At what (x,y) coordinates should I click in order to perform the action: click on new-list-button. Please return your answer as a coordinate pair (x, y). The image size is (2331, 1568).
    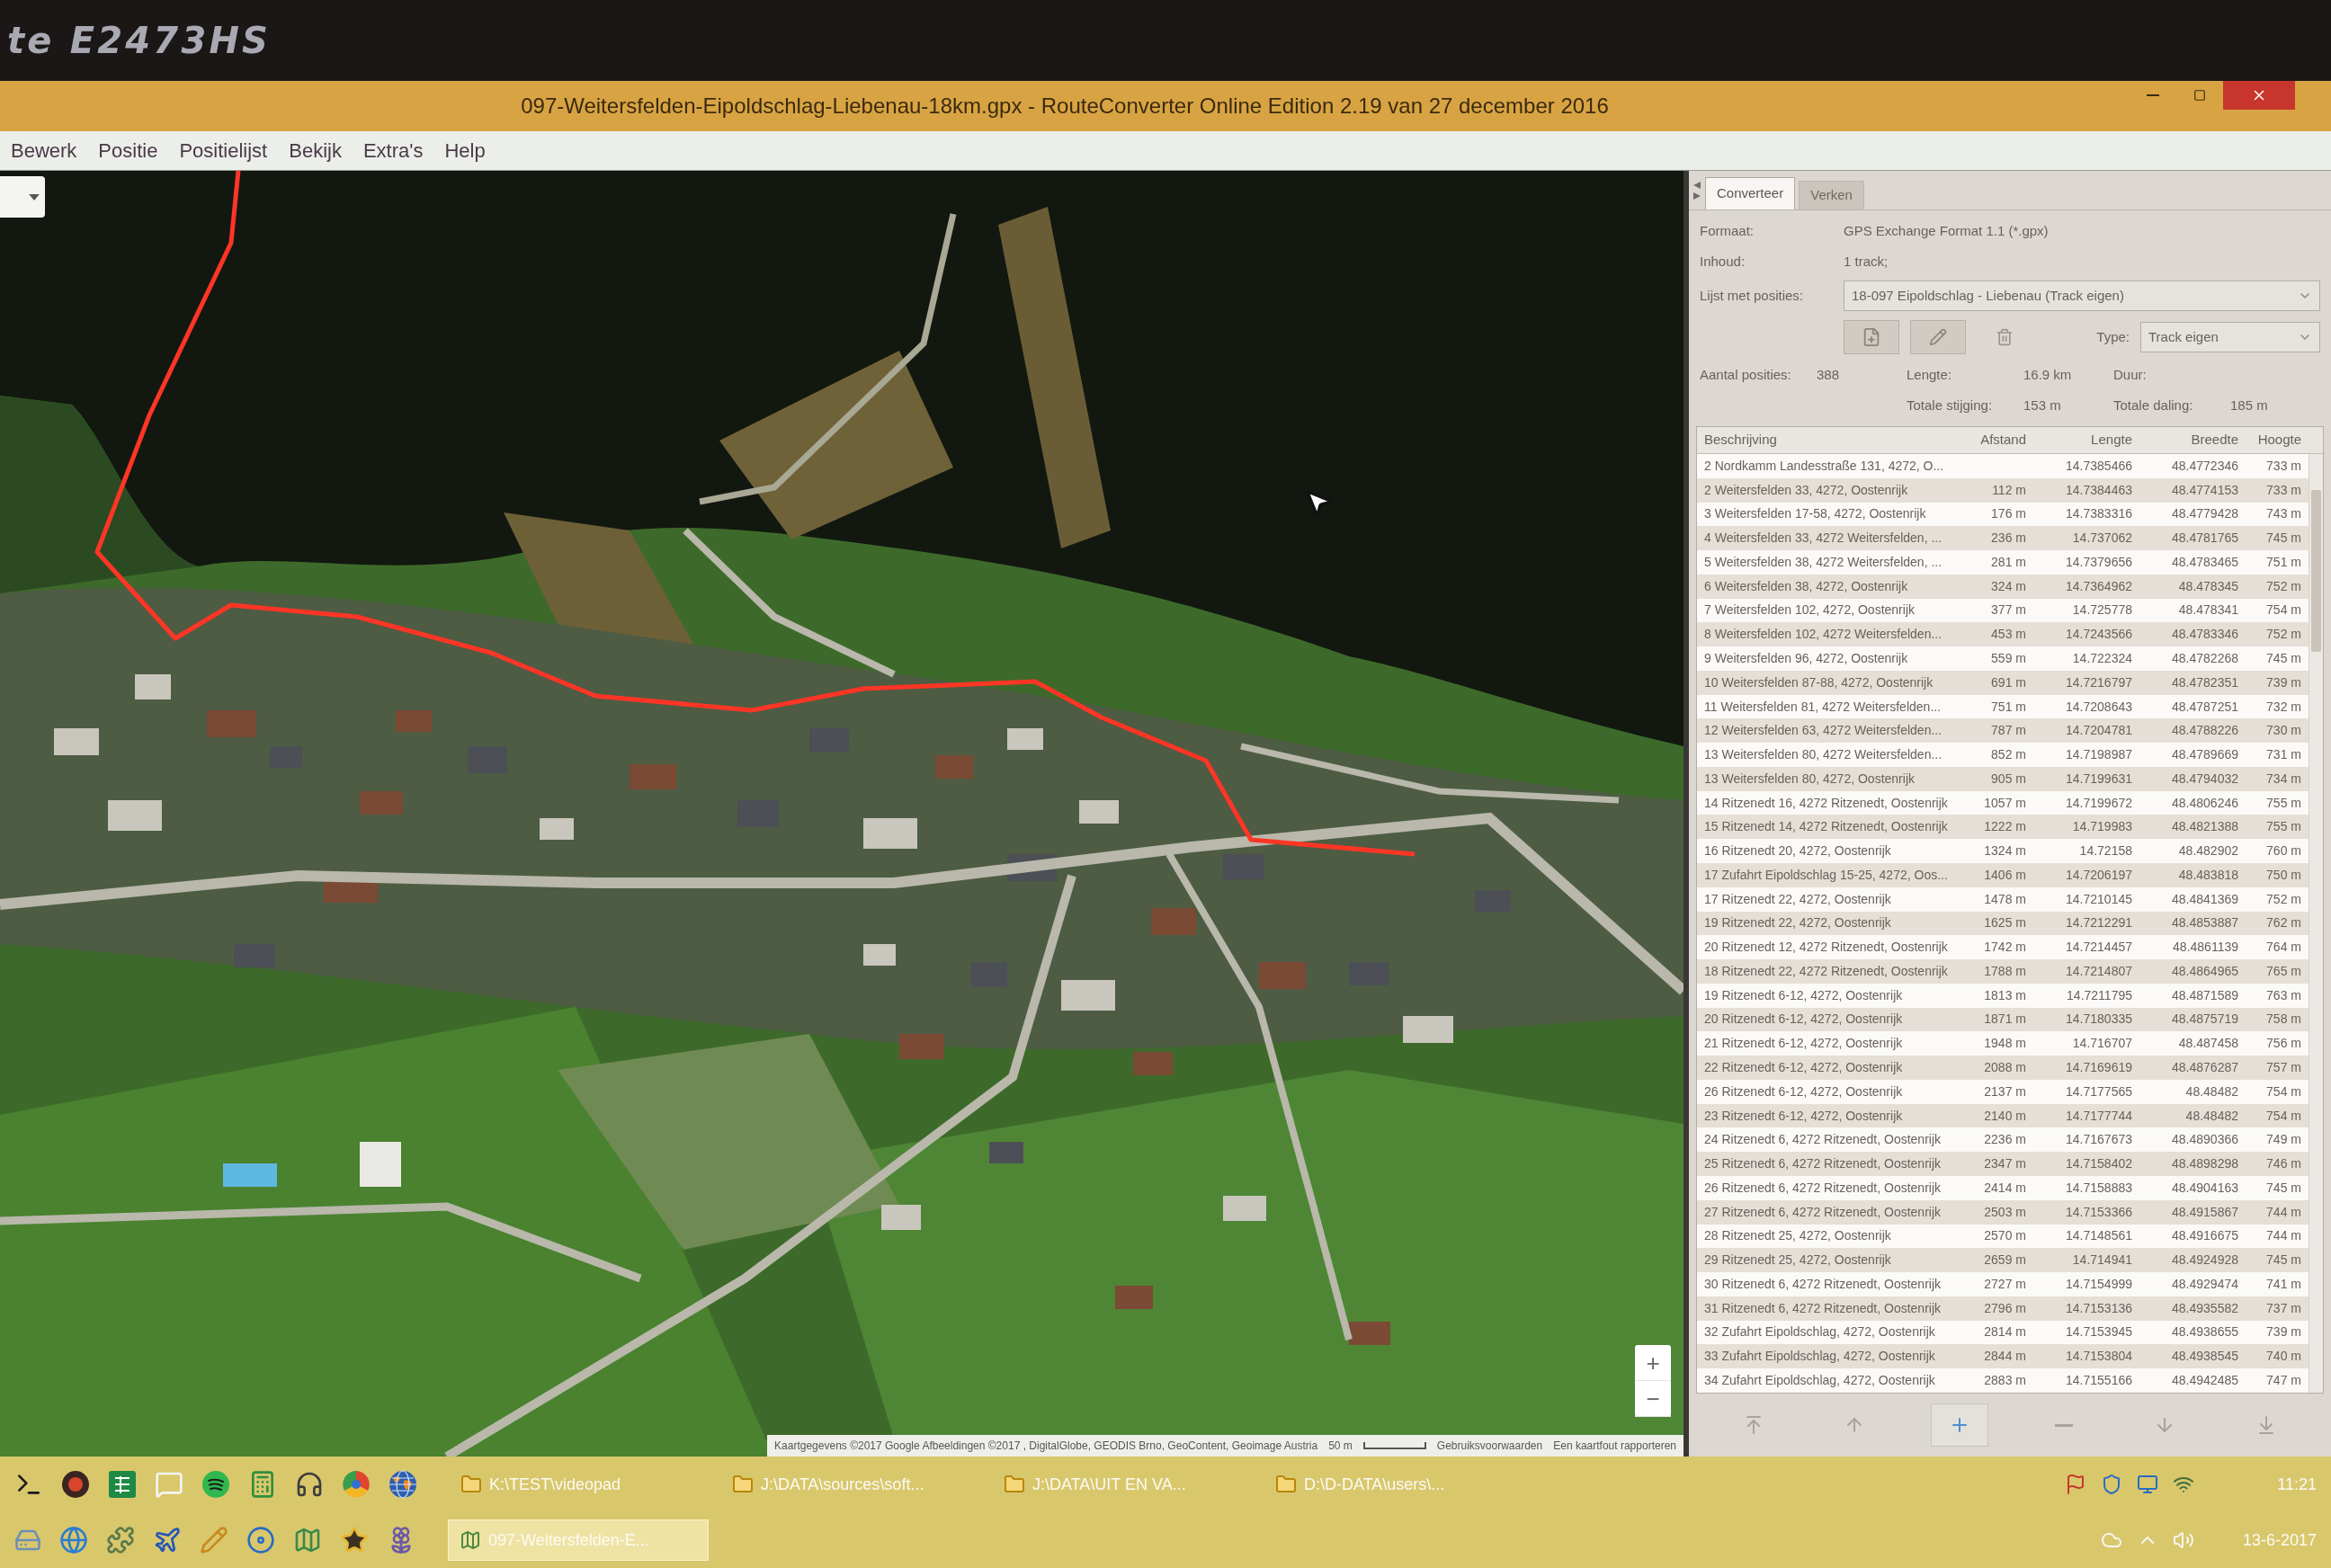
    Looking at the image, I should click on (1872, 337).